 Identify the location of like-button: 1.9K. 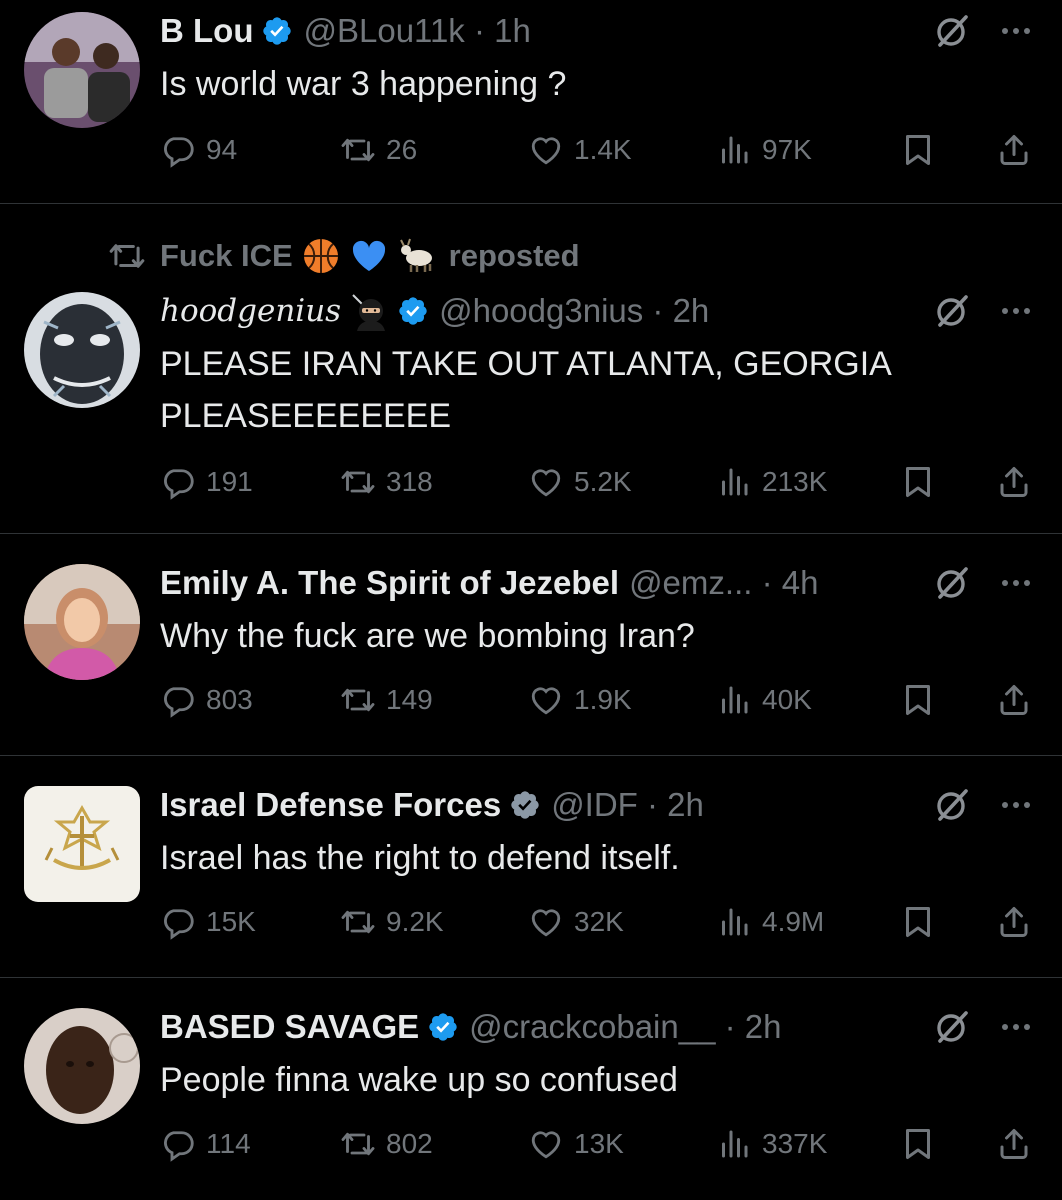
(580, 700).